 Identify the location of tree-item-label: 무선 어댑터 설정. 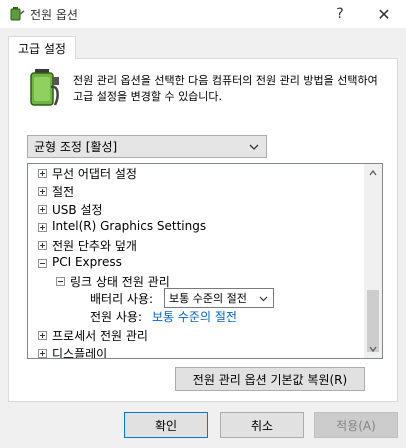
(94, 174).